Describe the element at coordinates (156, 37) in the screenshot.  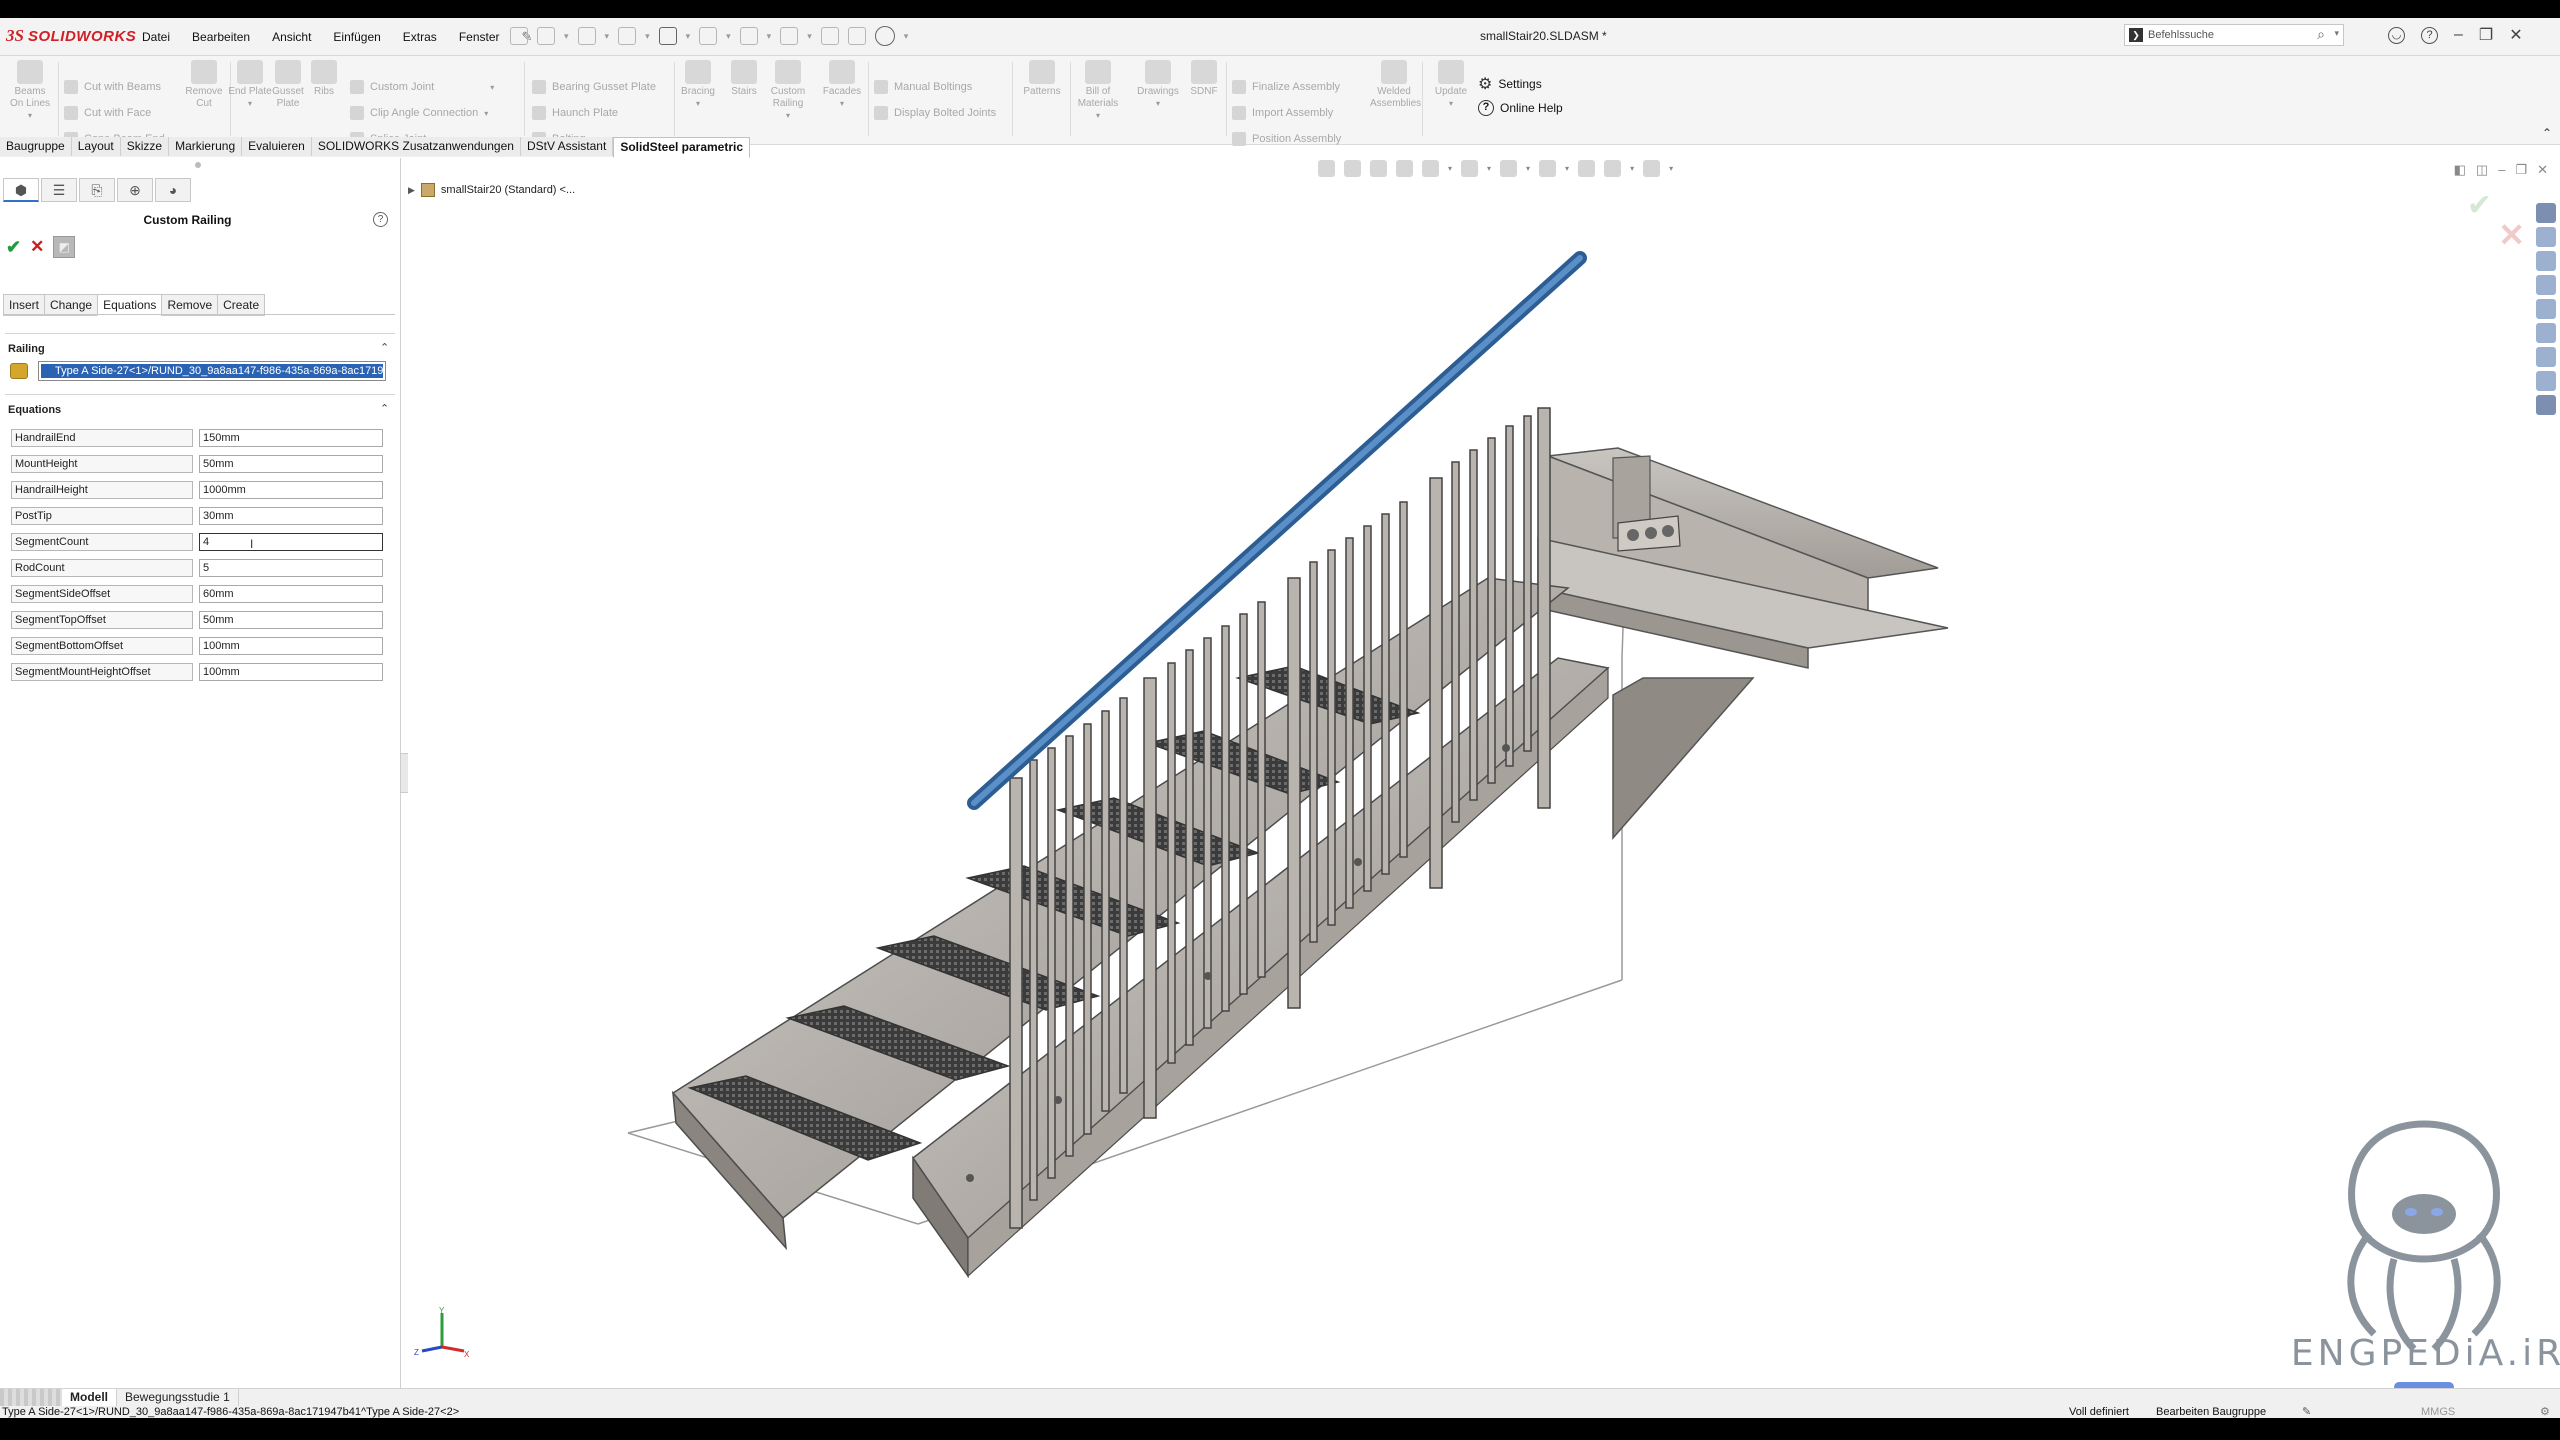
I see `menu-datei: Datei` at that location.